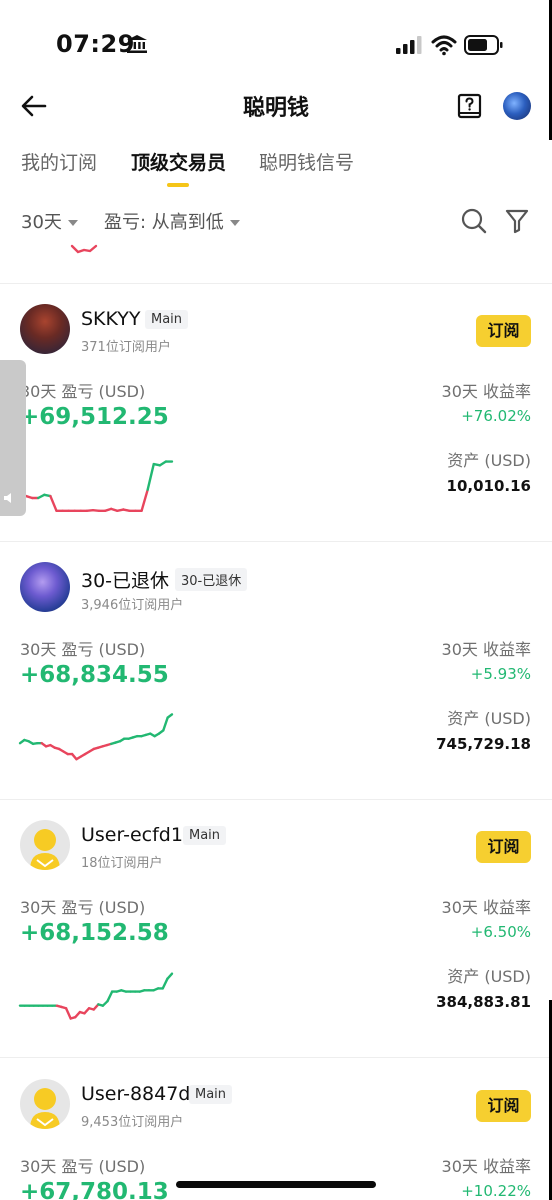 The height and width of the screenshot is (1200, 552). Describe the element at coordinates (132, 605) in the screenshot. I see `subscriber-count: 3,946位订阅用户` at that location.